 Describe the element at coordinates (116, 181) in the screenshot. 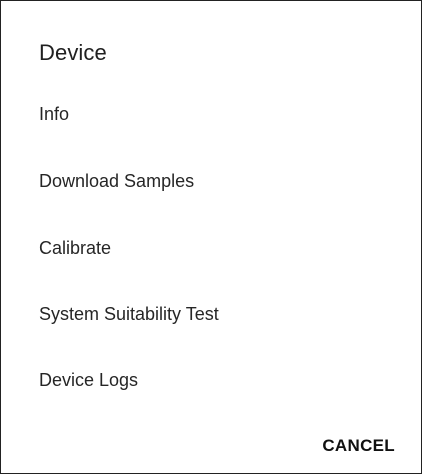

I see `menu-item-download-samples: Download Samples` at that location.